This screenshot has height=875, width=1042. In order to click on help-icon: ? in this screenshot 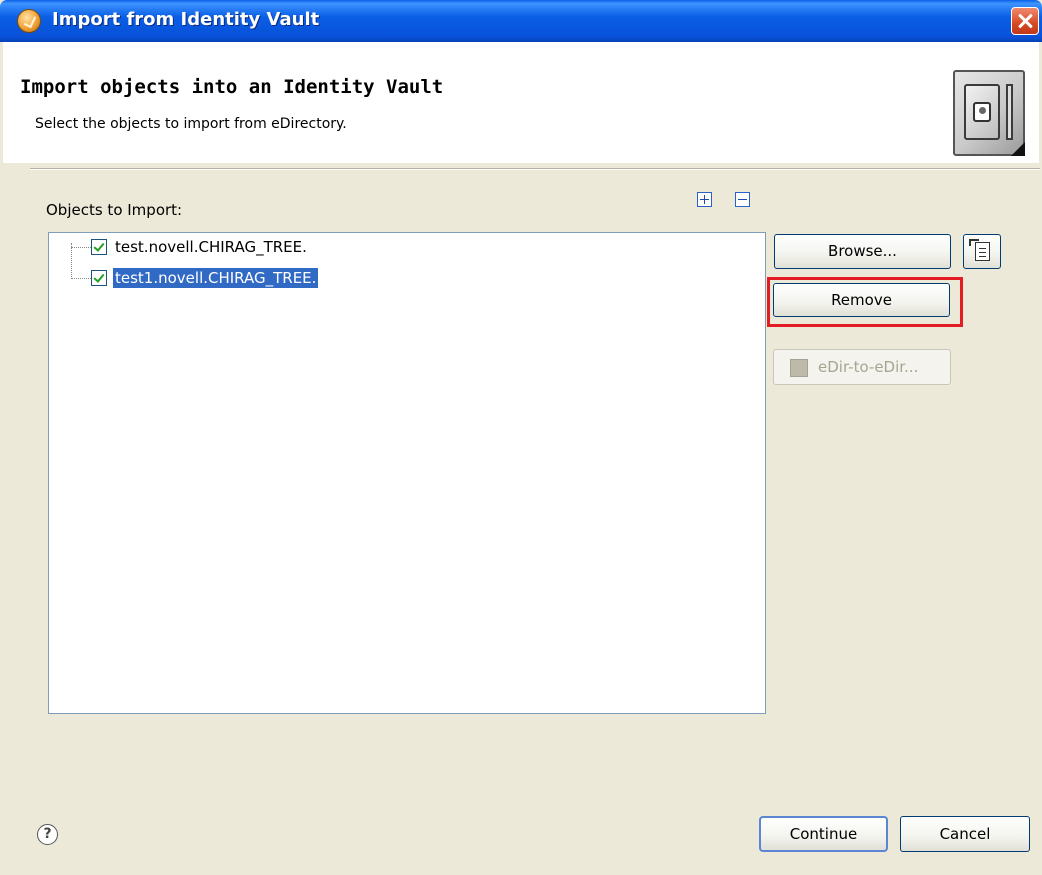, I will do `click(47, 834)`.